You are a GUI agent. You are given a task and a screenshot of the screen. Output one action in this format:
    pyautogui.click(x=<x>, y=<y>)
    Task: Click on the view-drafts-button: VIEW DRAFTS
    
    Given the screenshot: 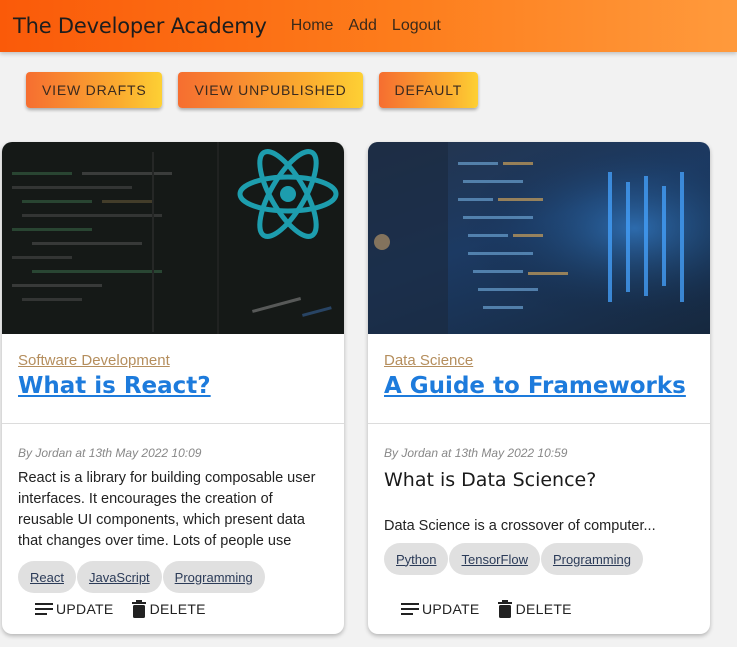 What is the action you would take?
    pyautogui.click(x=94, y=90)
    